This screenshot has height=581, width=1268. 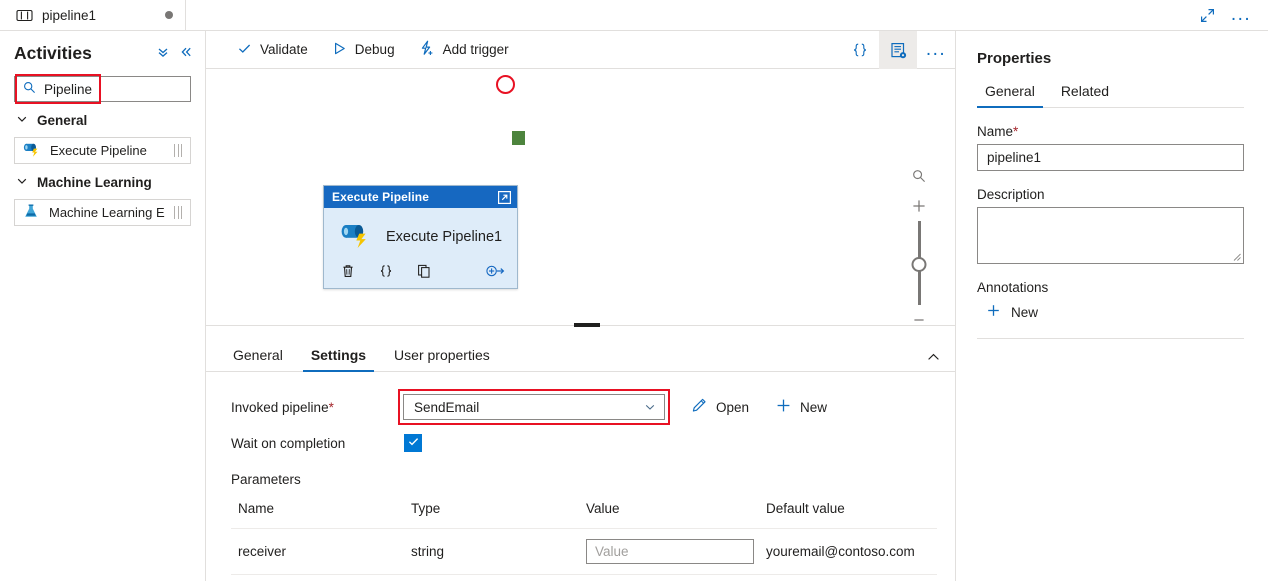 I want to click on zoom-slider-track, so click(x=919, y=263).